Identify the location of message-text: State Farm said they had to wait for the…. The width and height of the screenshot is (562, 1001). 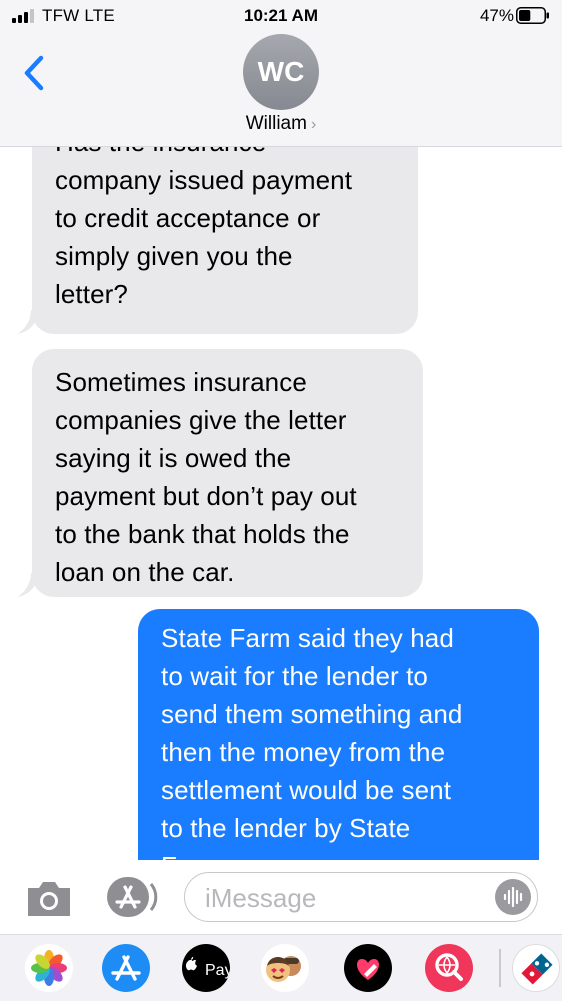
(312, 741).